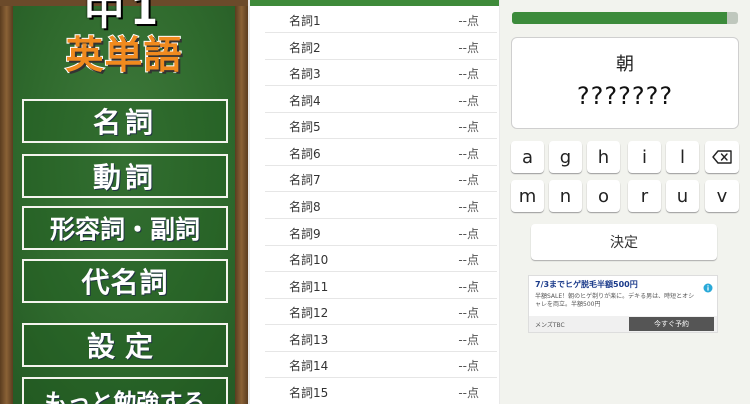  What do you see at coordinates (381, 19) in the screenshot?
I see `list-item: 名詞1 --点` at bounding box center [381, 19].